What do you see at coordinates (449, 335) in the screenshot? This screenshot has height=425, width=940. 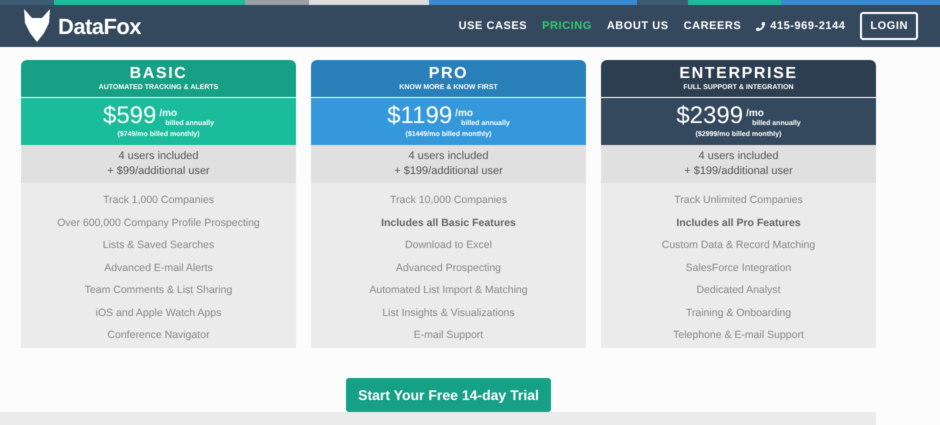 I see `feature-item: E-mail Support` at bounding box center [449, 335].